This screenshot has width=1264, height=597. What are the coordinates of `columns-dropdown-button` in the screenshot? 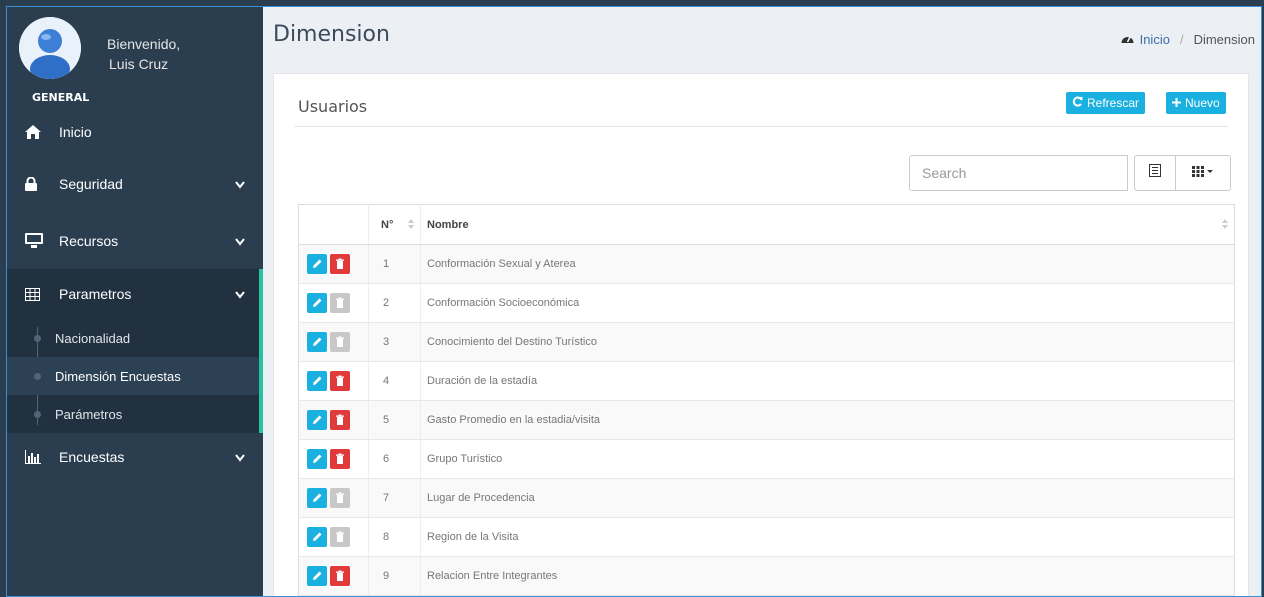 It's located at (1203, 173).